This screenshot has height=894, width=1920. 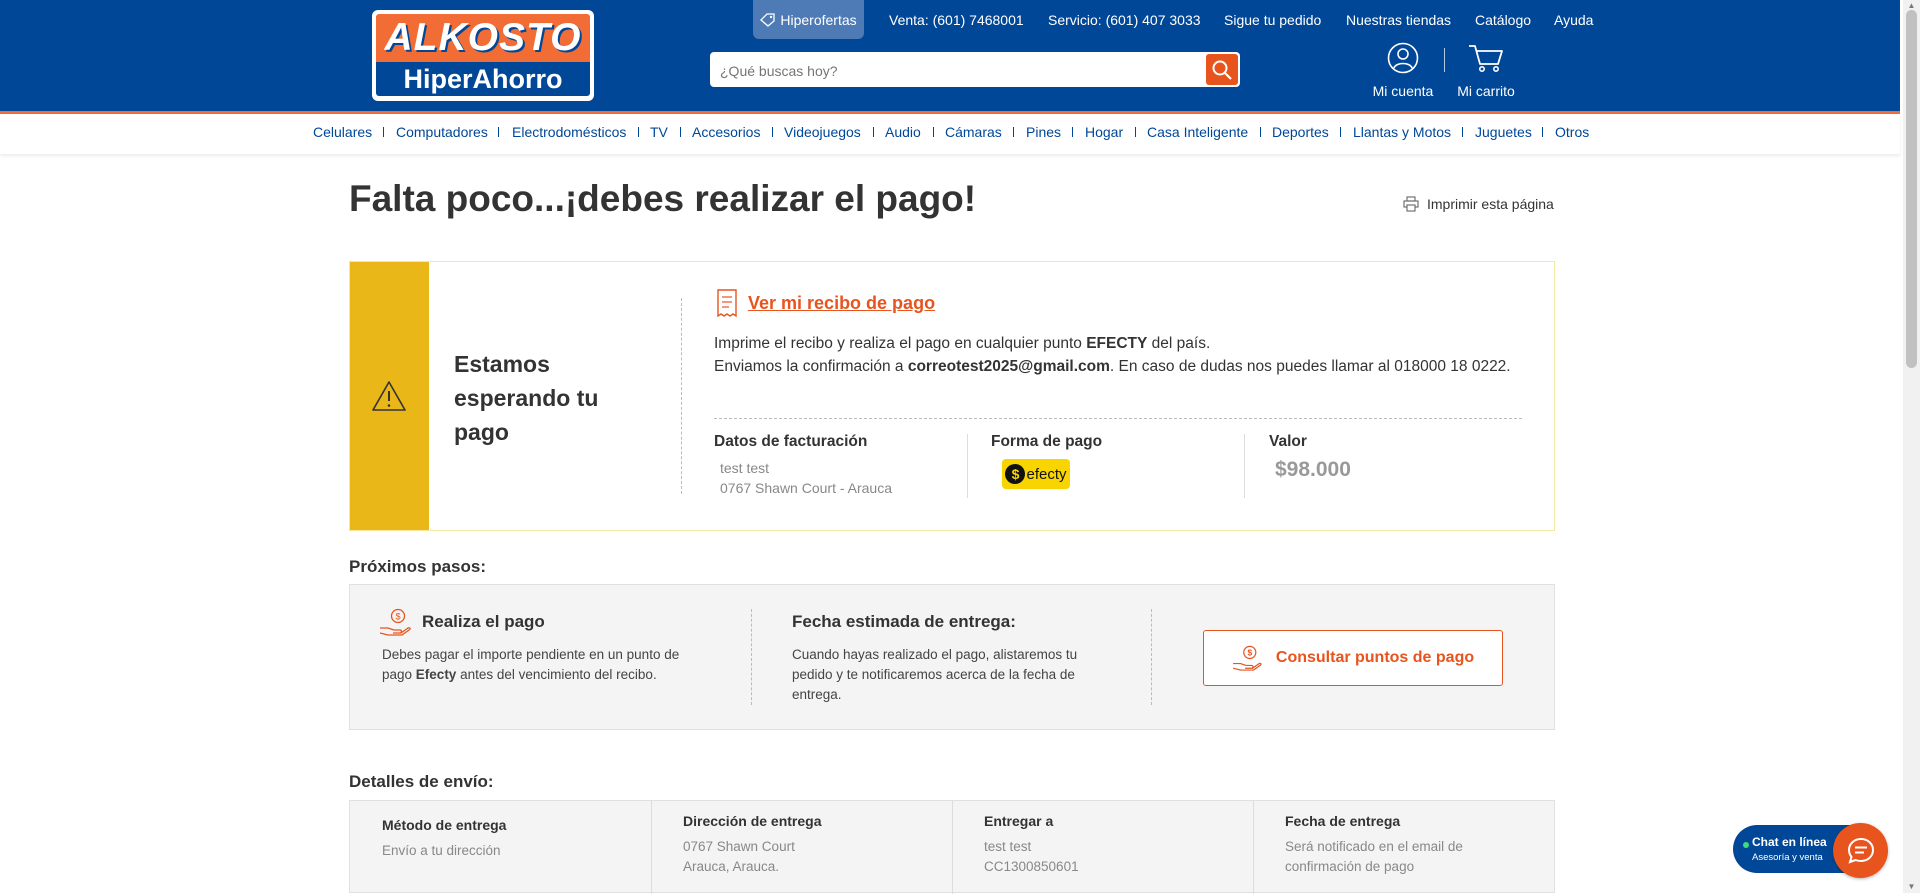 I want to click on hand-money-icon: $, so click(x=395, y=622).